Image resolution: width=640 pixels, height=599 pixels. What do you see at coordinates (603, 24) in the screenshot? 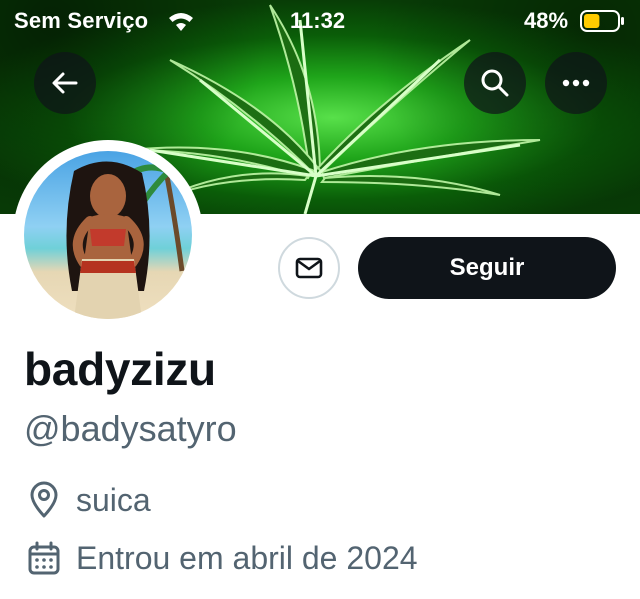
I see `battery-icon` at bounding box center [603, 24].